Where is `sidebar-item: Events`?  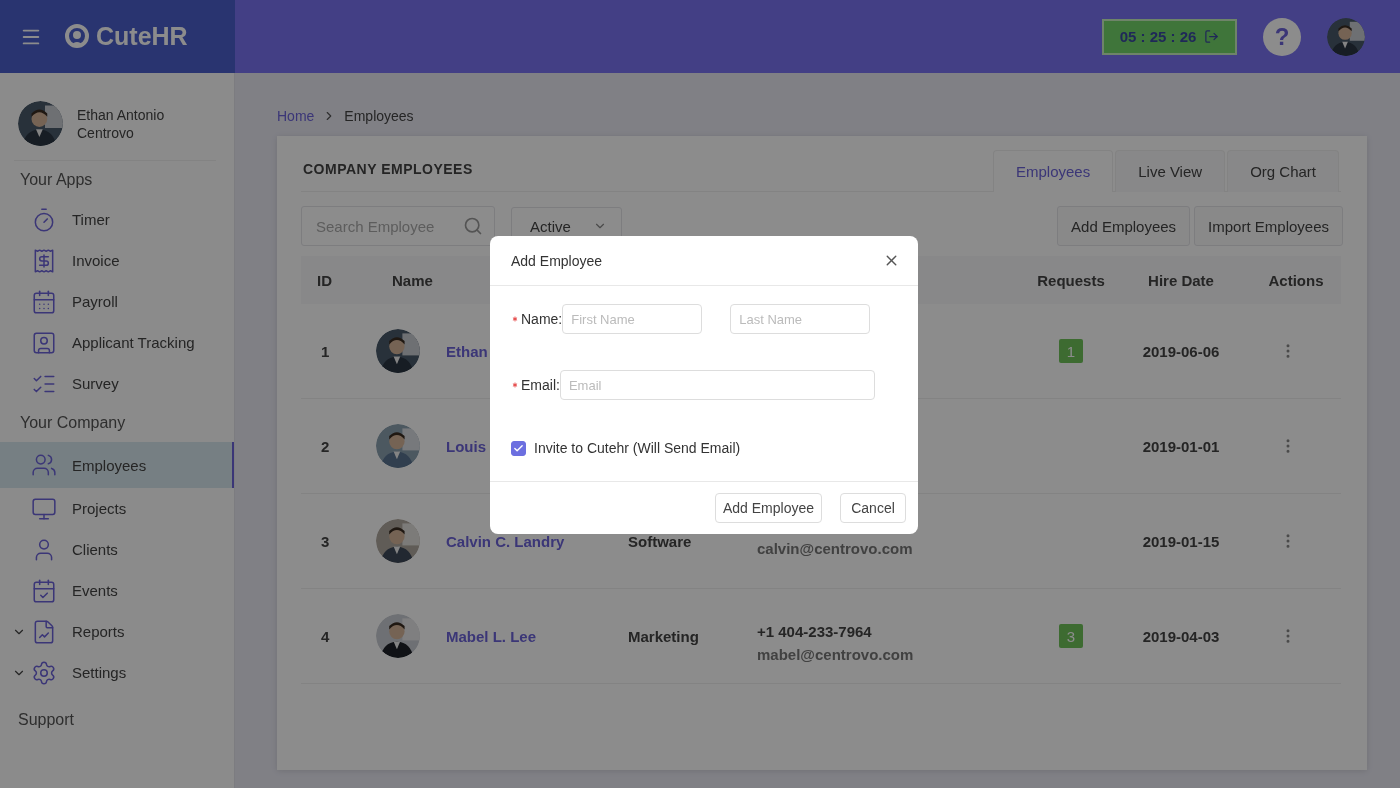
sidebar-item: Events is located at coordinates (117, 590).